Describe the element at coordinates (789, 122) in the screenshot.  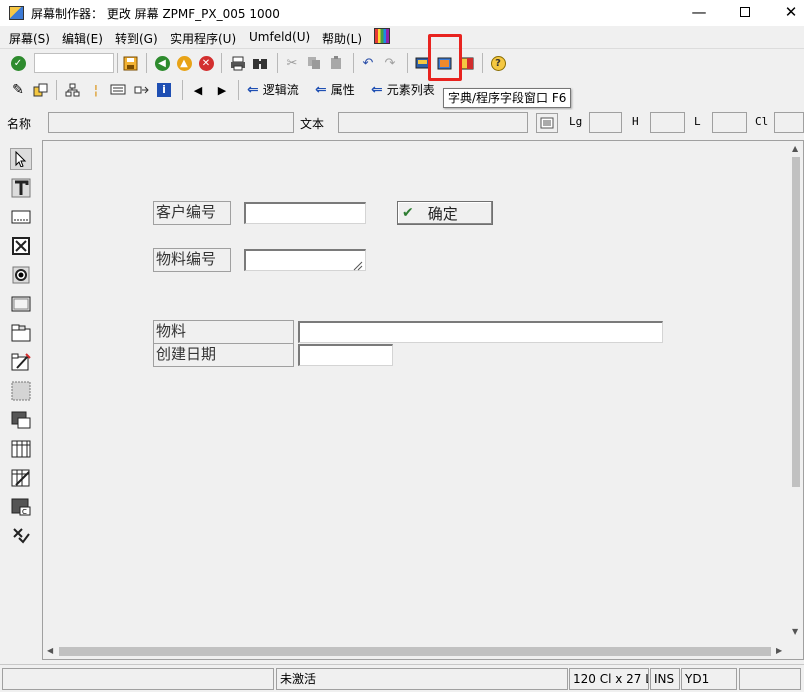
I see `column-field` at that location.